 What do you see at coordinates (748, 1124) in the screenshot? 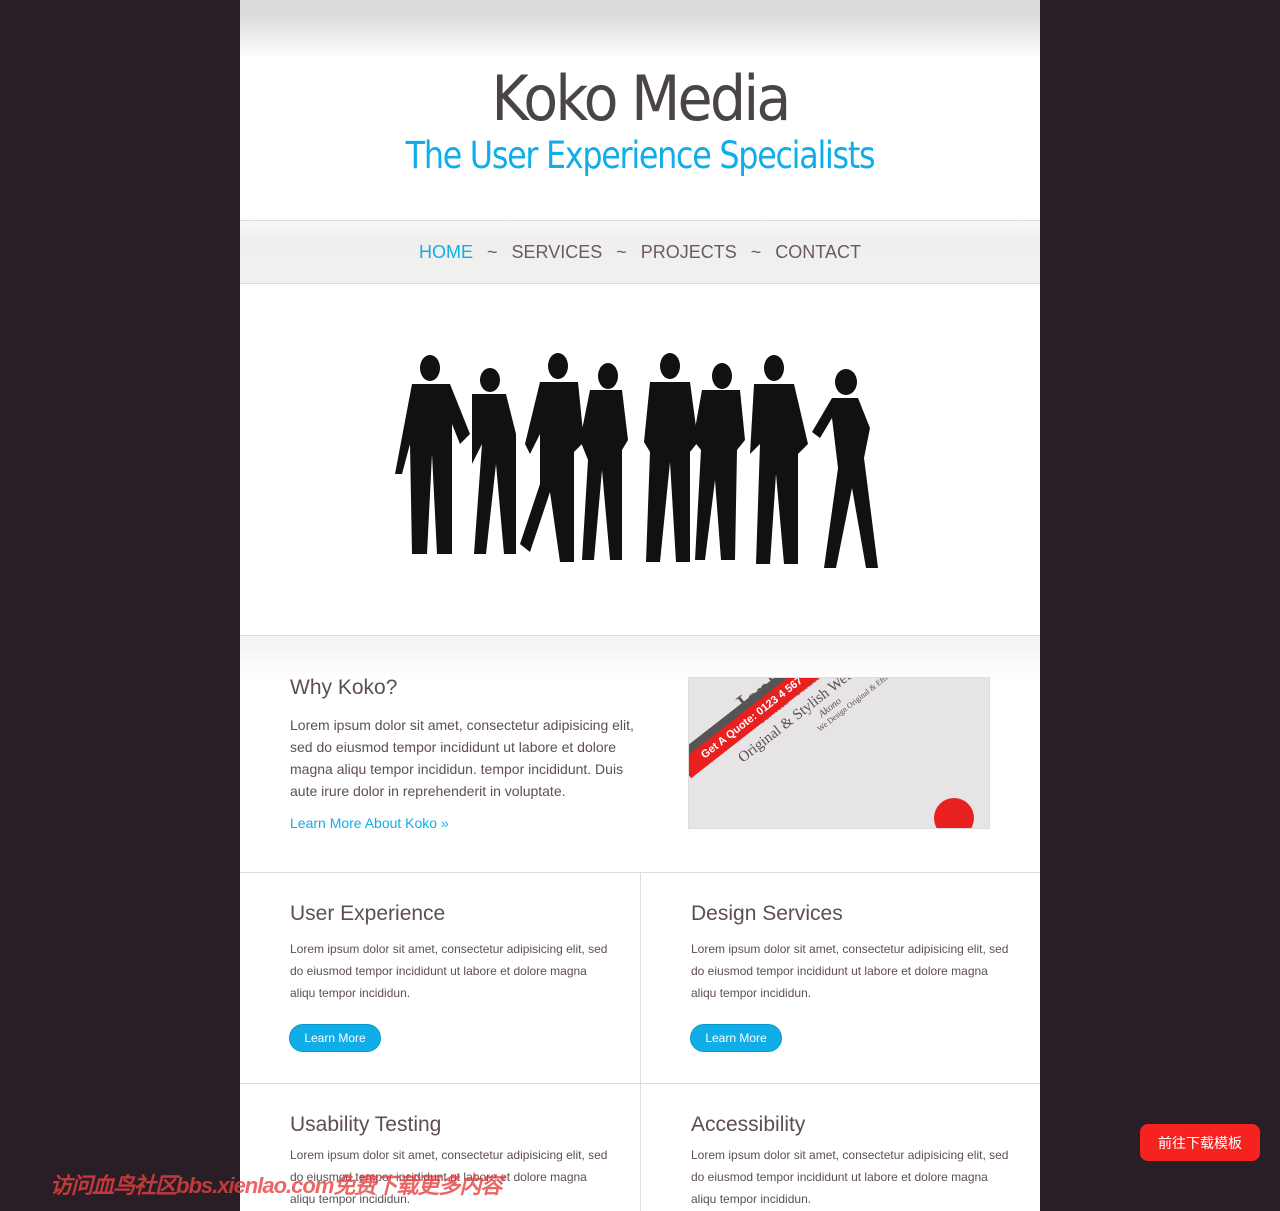
I see `feature-title: Accessibility` at bounding box center [748, 1124].